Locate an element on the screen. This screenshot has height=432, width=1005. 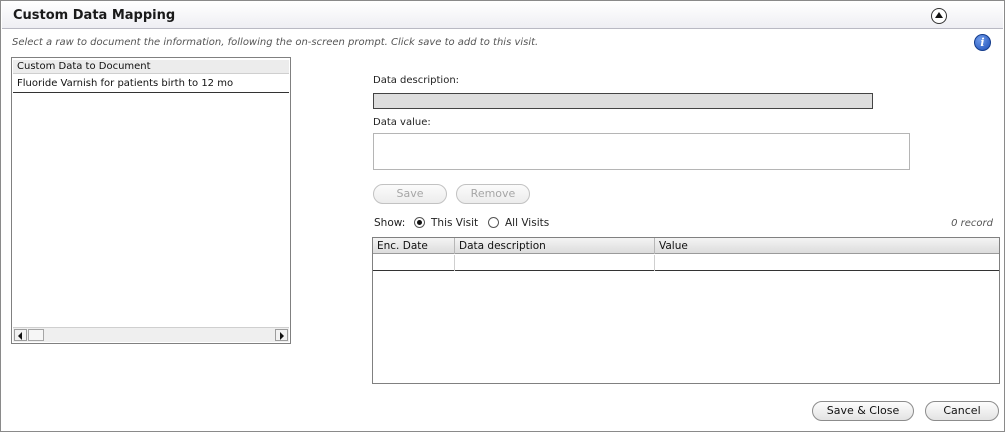
data-value-input is located at coordinates (641, 151).